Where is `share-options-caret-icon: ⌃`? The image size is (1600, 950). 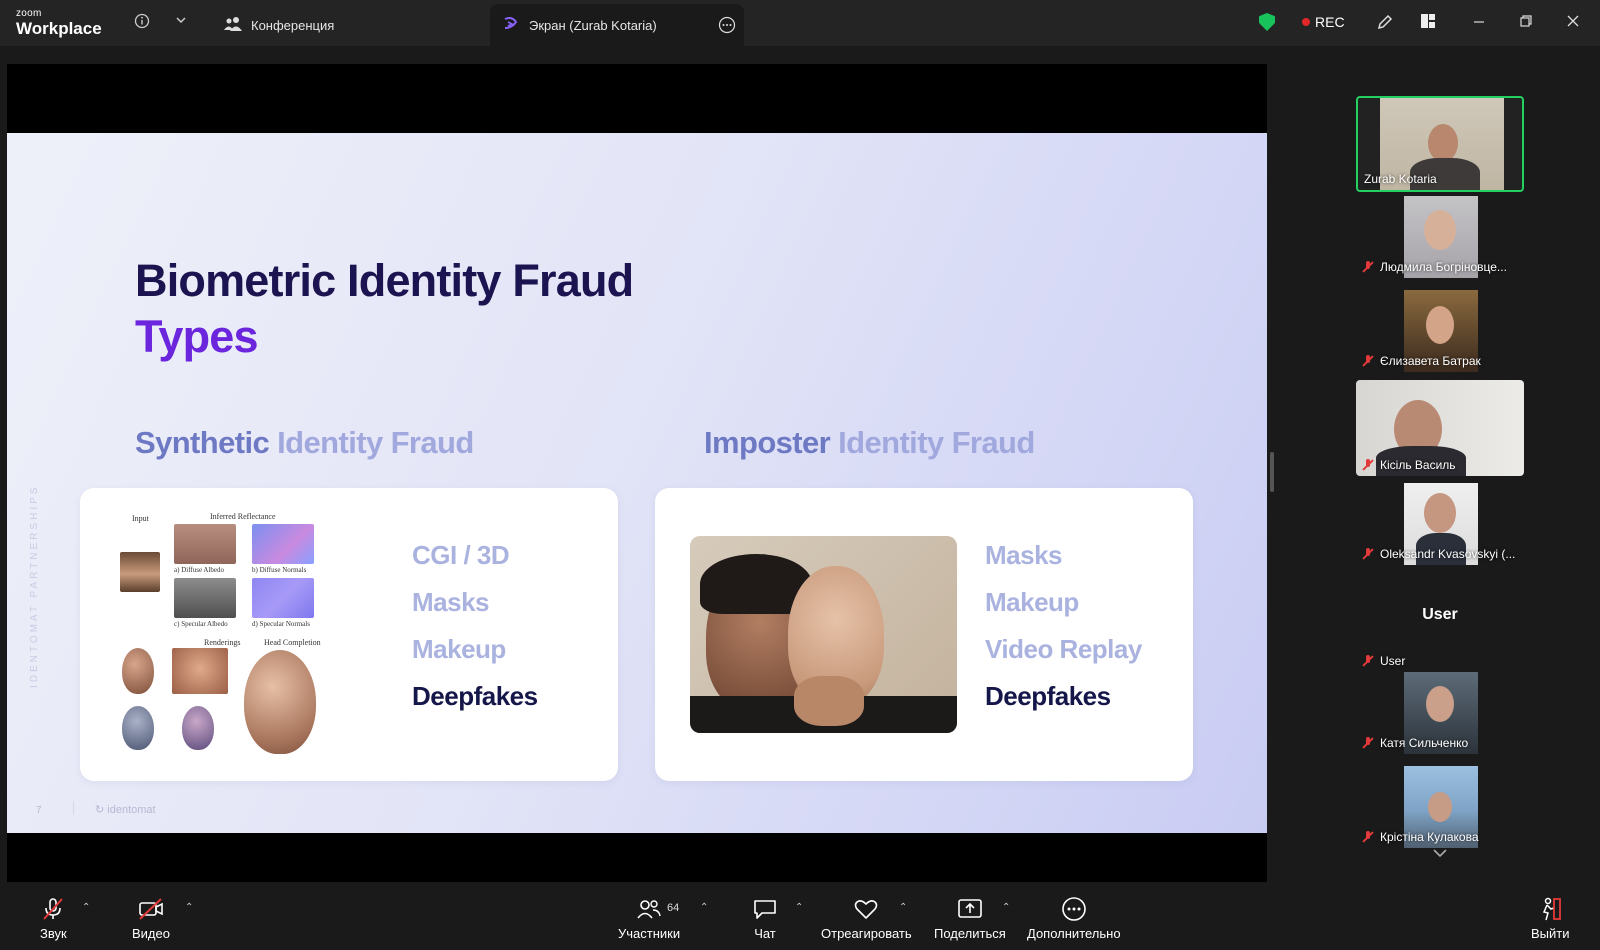 share-options-caret-icon: ⌃ is located at coordinates (1006, 907).